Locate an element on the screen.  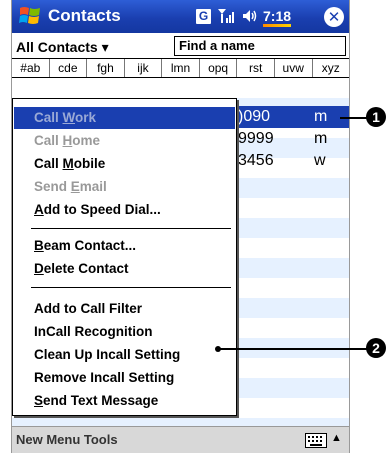
alpha-tab: fgh is located at coordinates (106, 68).